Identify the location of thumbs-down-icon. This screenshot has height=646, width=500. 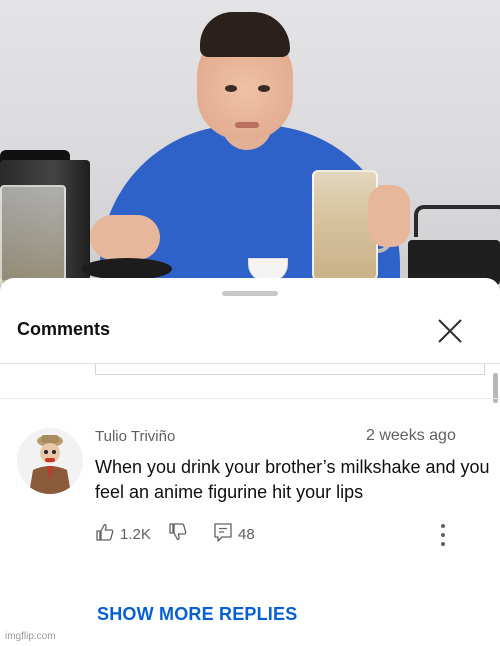
(178, 532).